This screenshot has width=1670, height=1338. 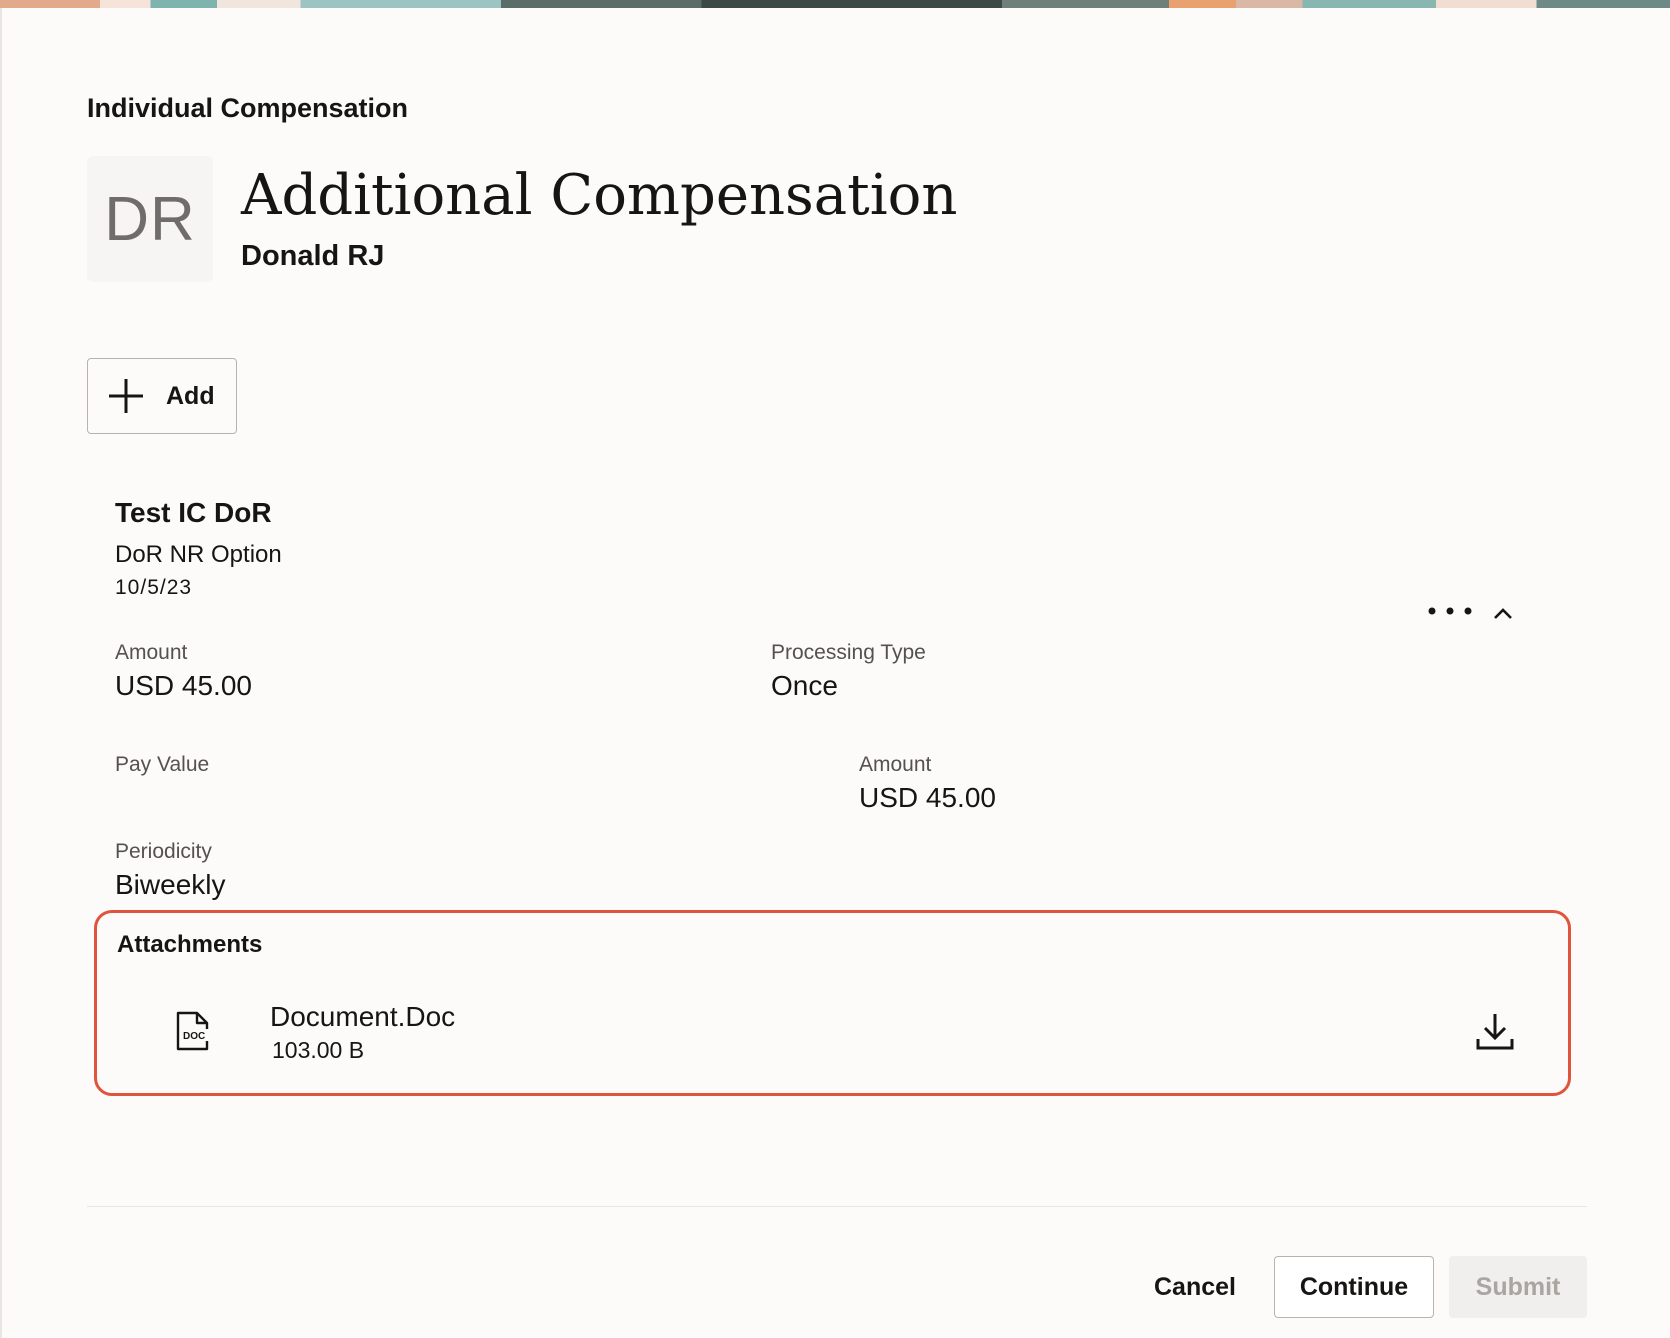 What do you see at coordinates (1354, 1287) in the screenshot?
I see `continue-button: Continue` at bounding box center [1354, 1287].